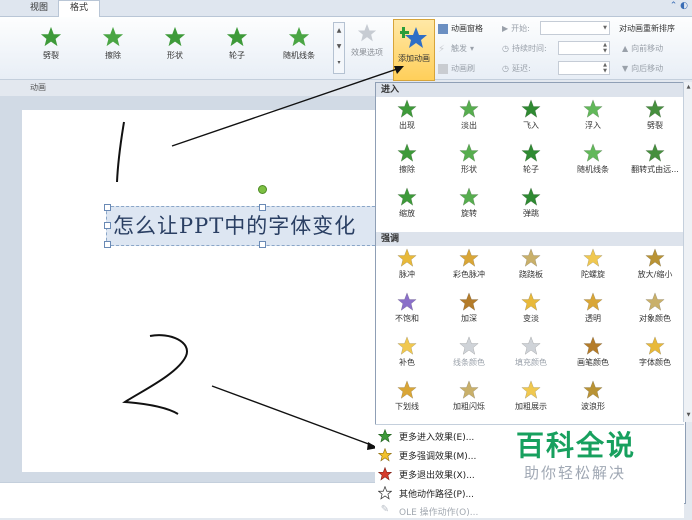  I want to click on outline-star-icon, so click(385, 493).